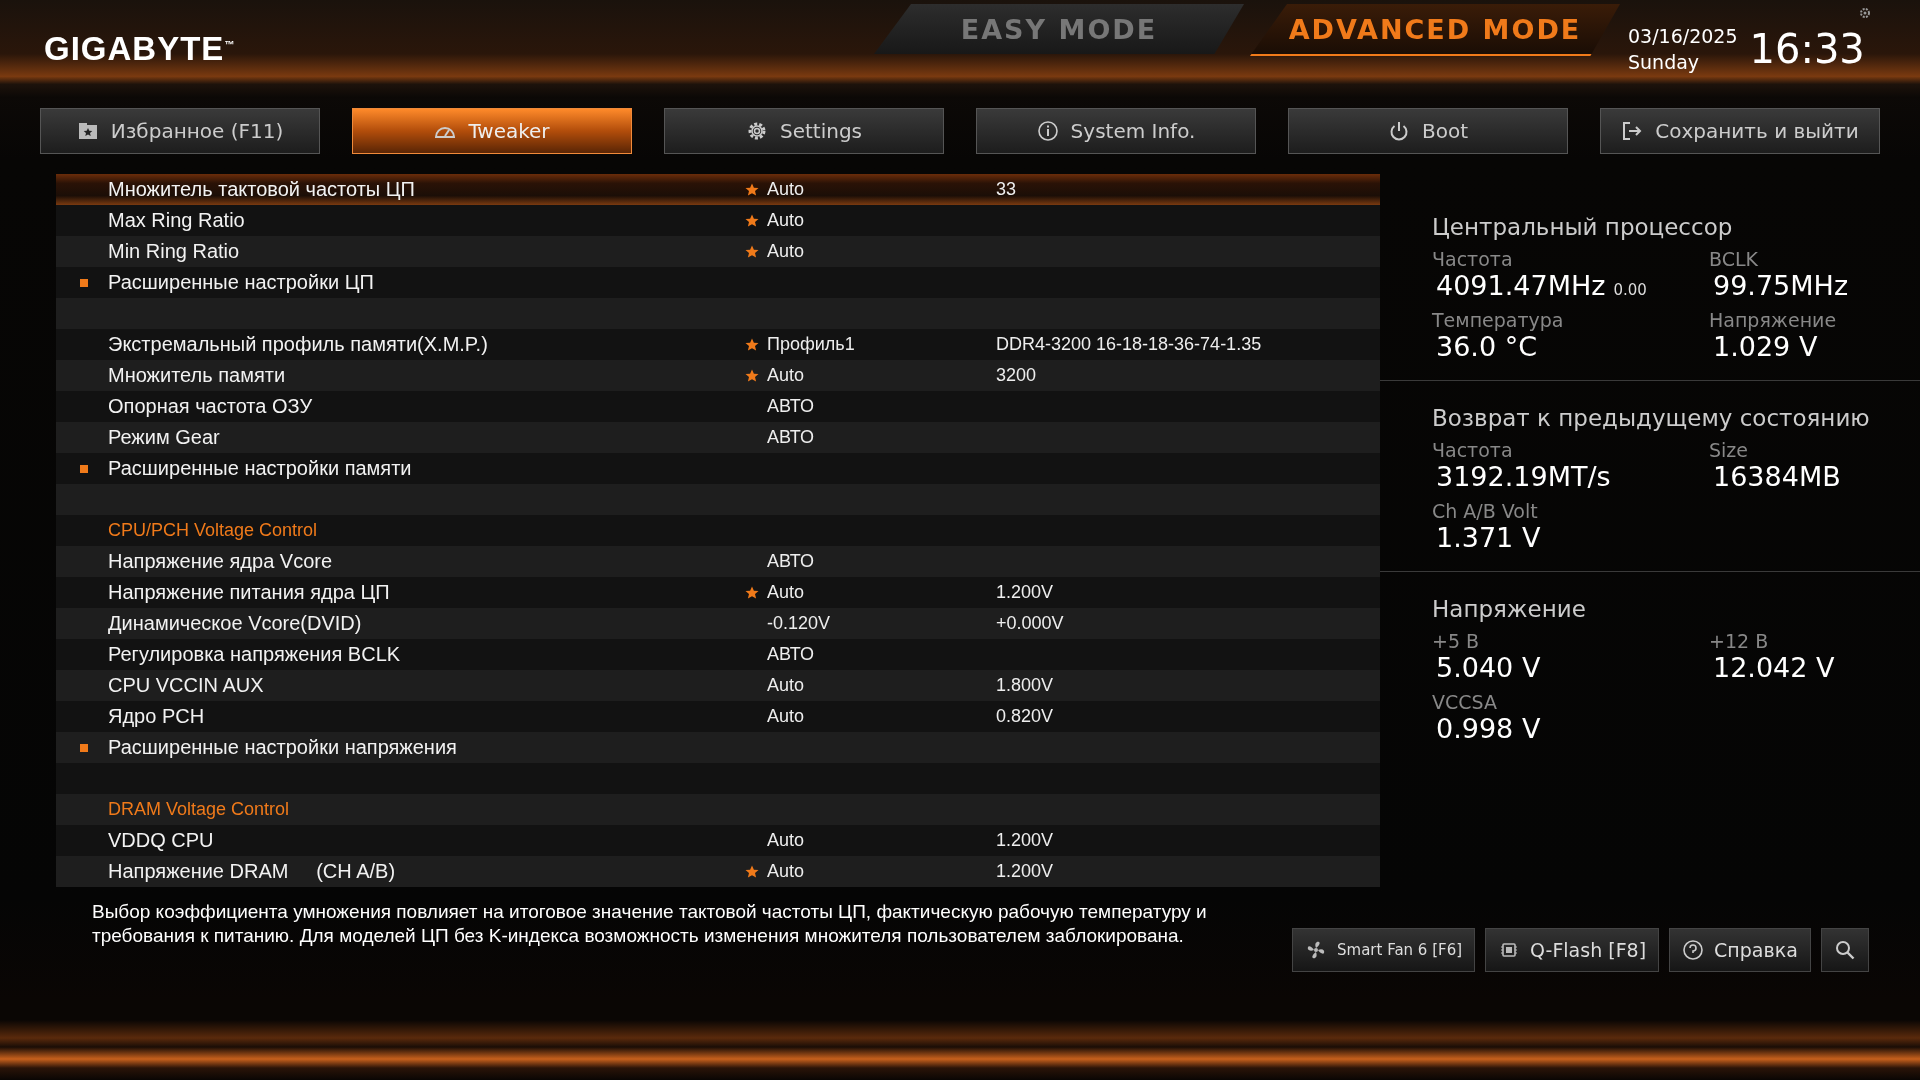 This screenshot has height=1080, width=1920. I want to click on setting-value: -0.120V, so click(799, 623).